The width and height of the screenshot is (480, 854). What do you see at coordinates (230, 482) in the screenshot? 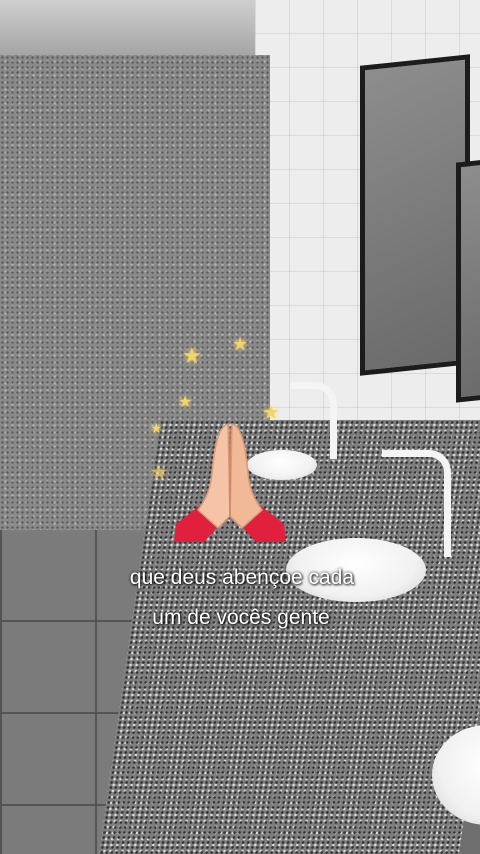
I see `folded-hands-icon` at bounding box center [230, 482].